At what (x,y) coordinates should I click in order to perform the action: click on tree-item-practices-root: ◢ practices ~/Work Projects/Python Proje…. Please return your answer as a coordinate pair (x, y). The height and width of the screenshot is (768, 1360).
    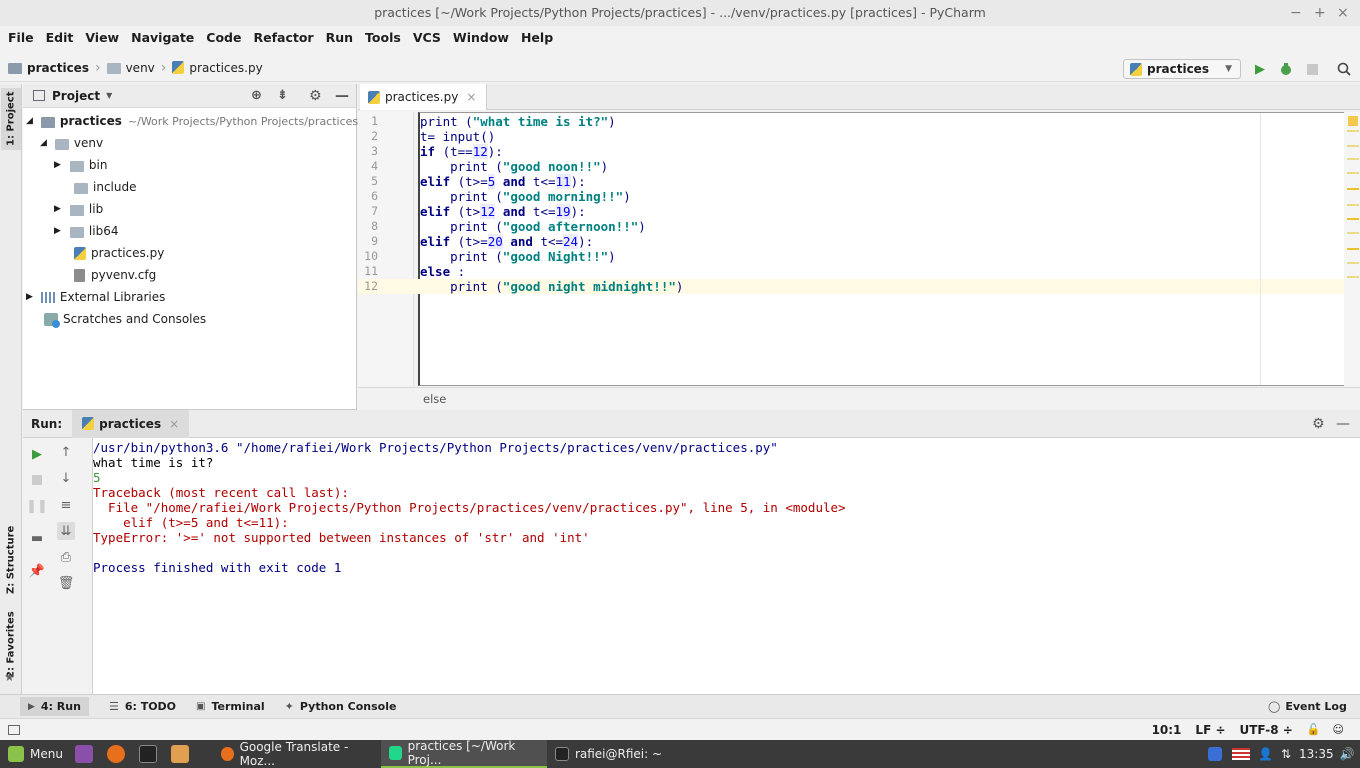
    Looking at the image, I should click on (192, 121).